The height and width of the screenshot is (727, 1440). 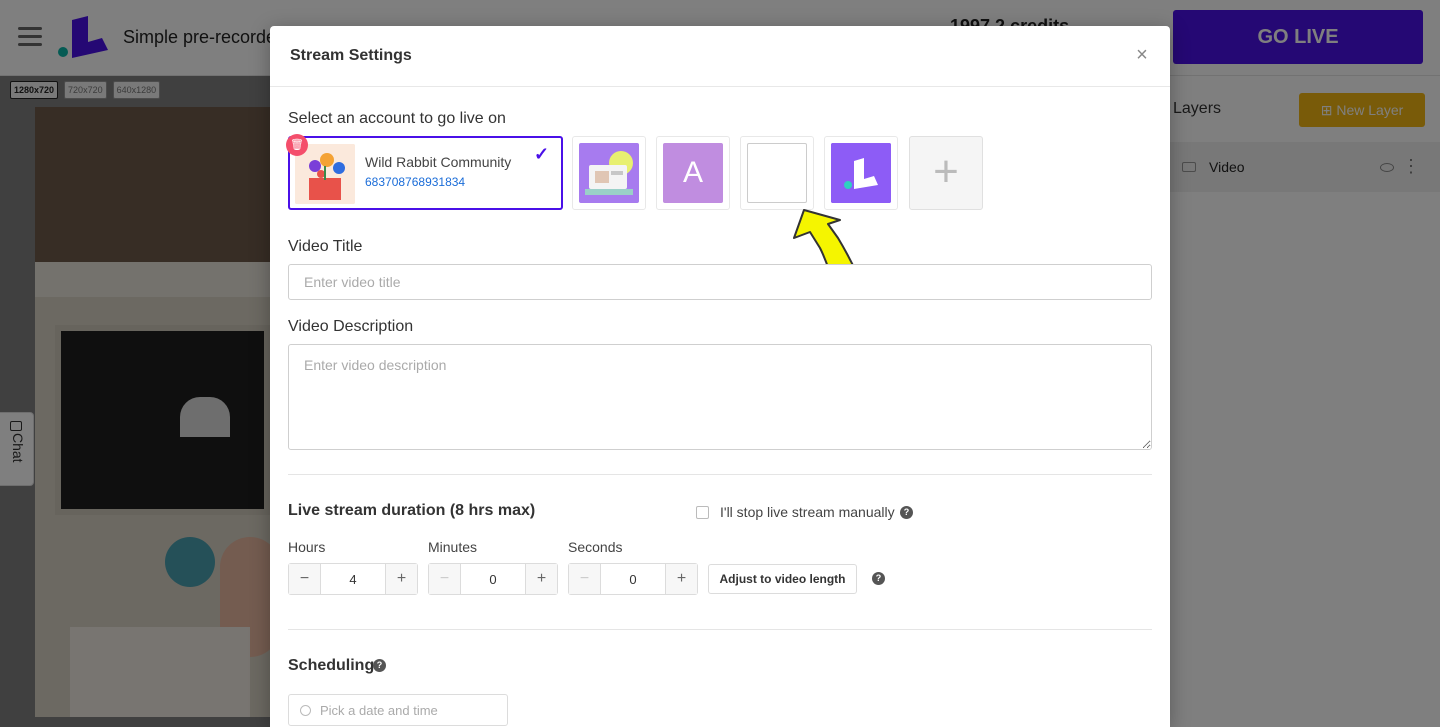 I want to click on hours-input, so click(x=353, y=579).